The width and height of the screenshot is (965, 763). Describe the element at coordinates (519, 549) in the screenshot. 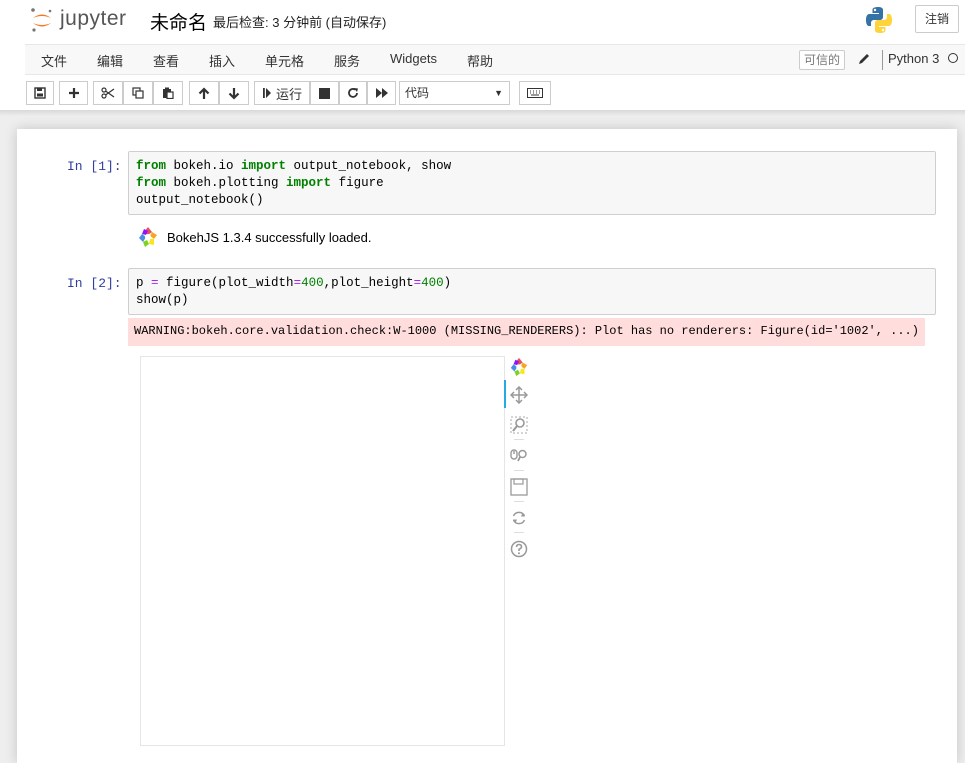

I see `help-icon` at that location.